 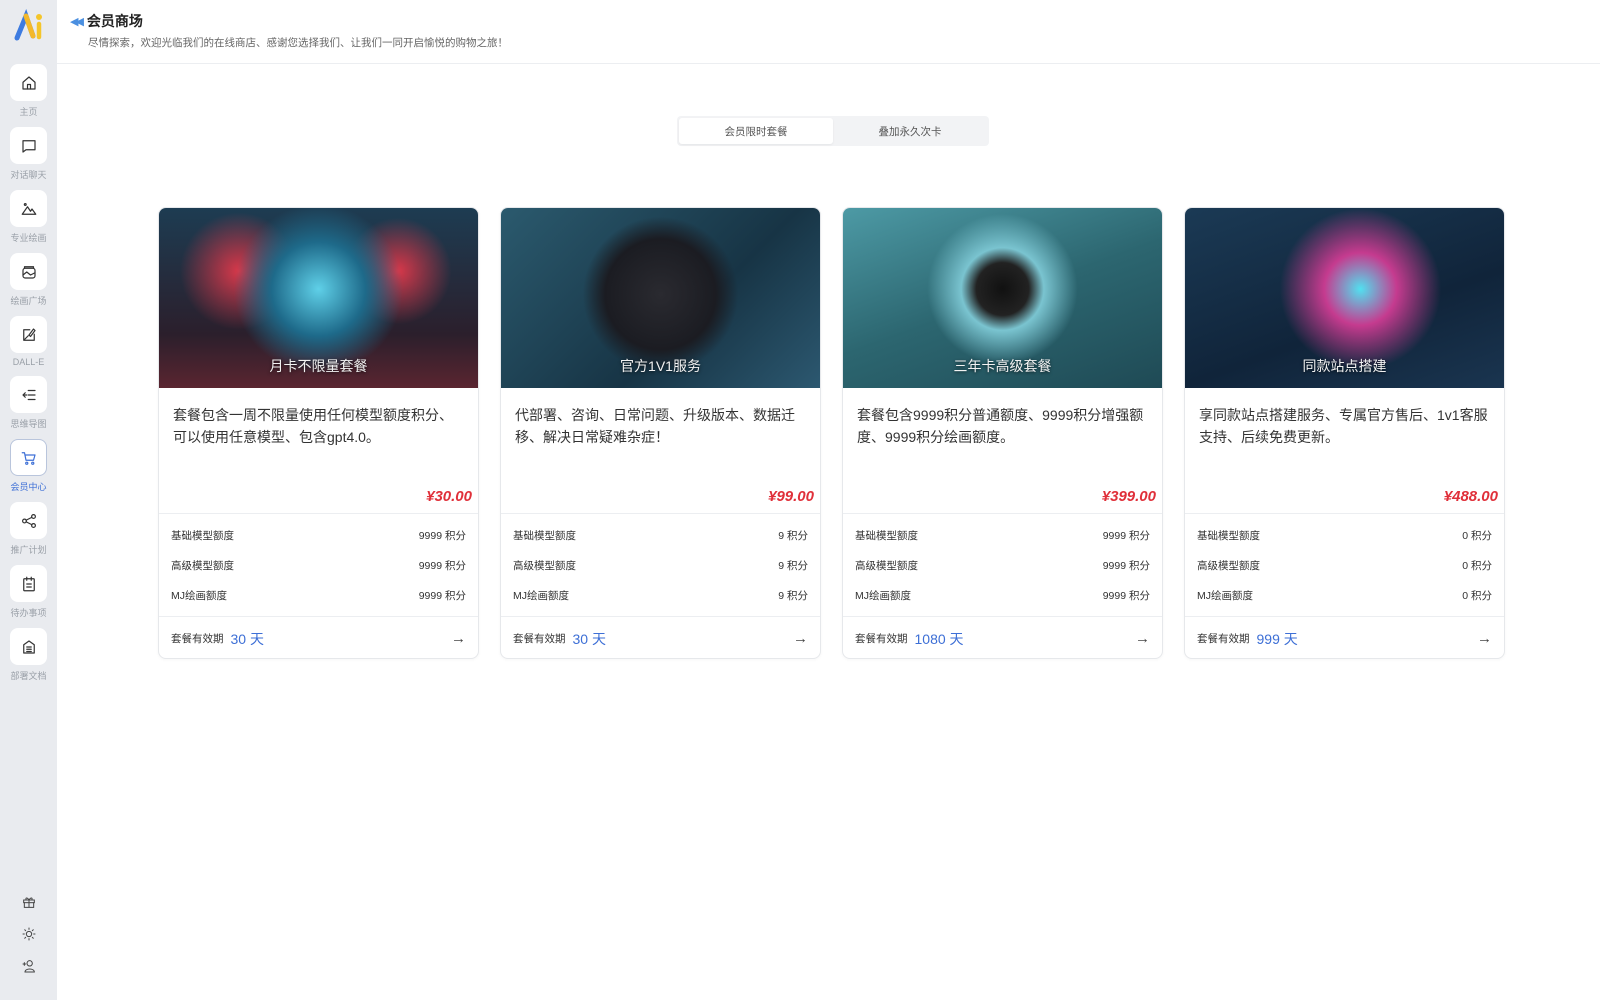 I want to click on package-description: 套餐包含一周不限量使用任何模型额度积分、可以使用任意模型、包含gpt4.0。, so click(x=313, y=426).